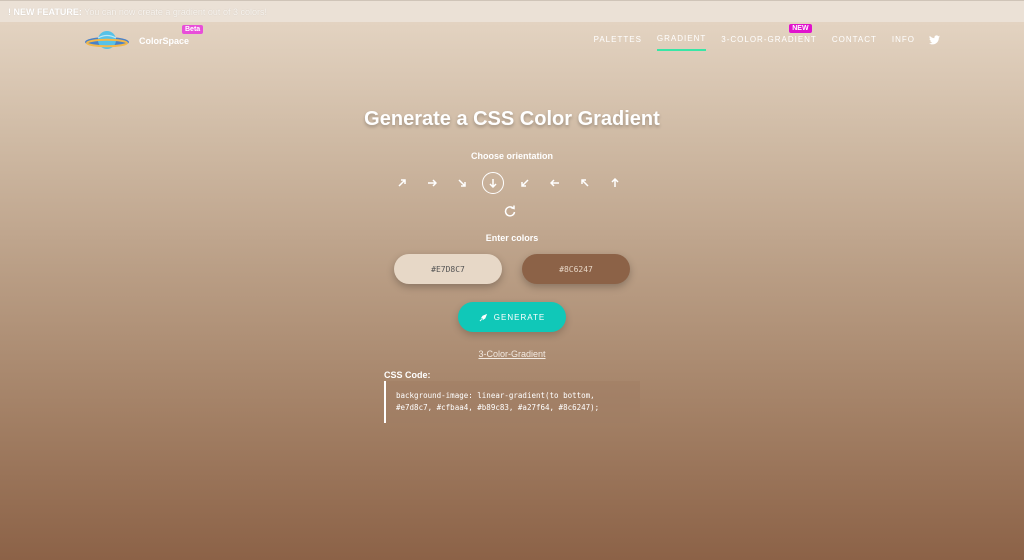 This screenshot has width=1024, height=560. I want to click on generate-button-label: GENERATE, so click(519, 317).